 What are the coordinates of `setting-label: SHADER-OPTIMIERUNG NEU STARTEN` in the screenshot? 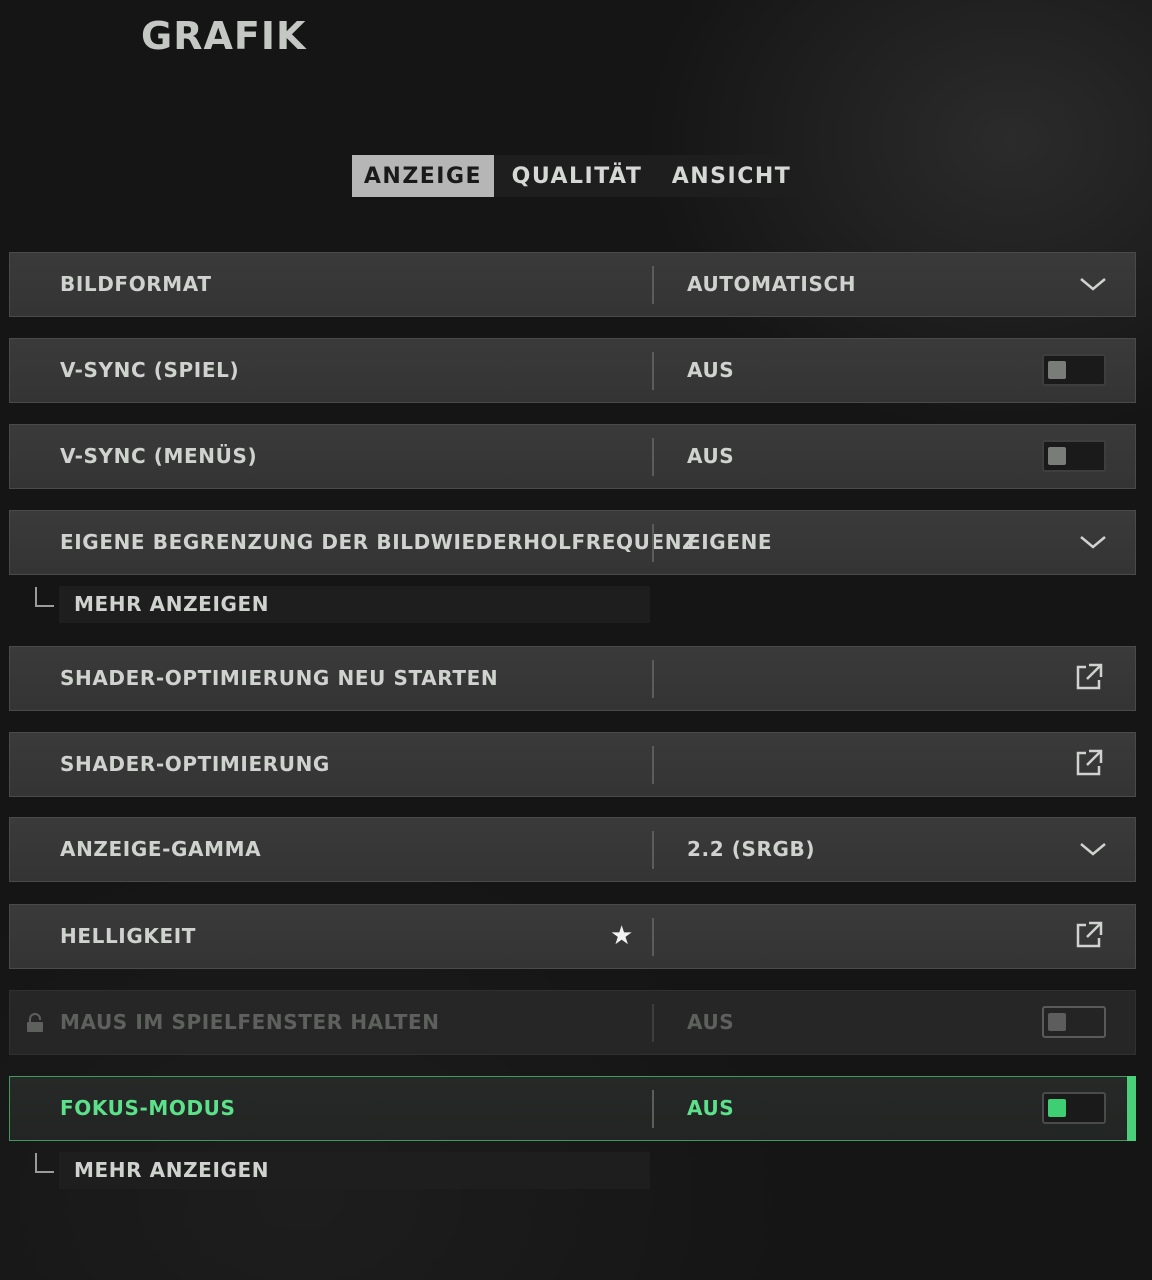 It's located at (279, 678).